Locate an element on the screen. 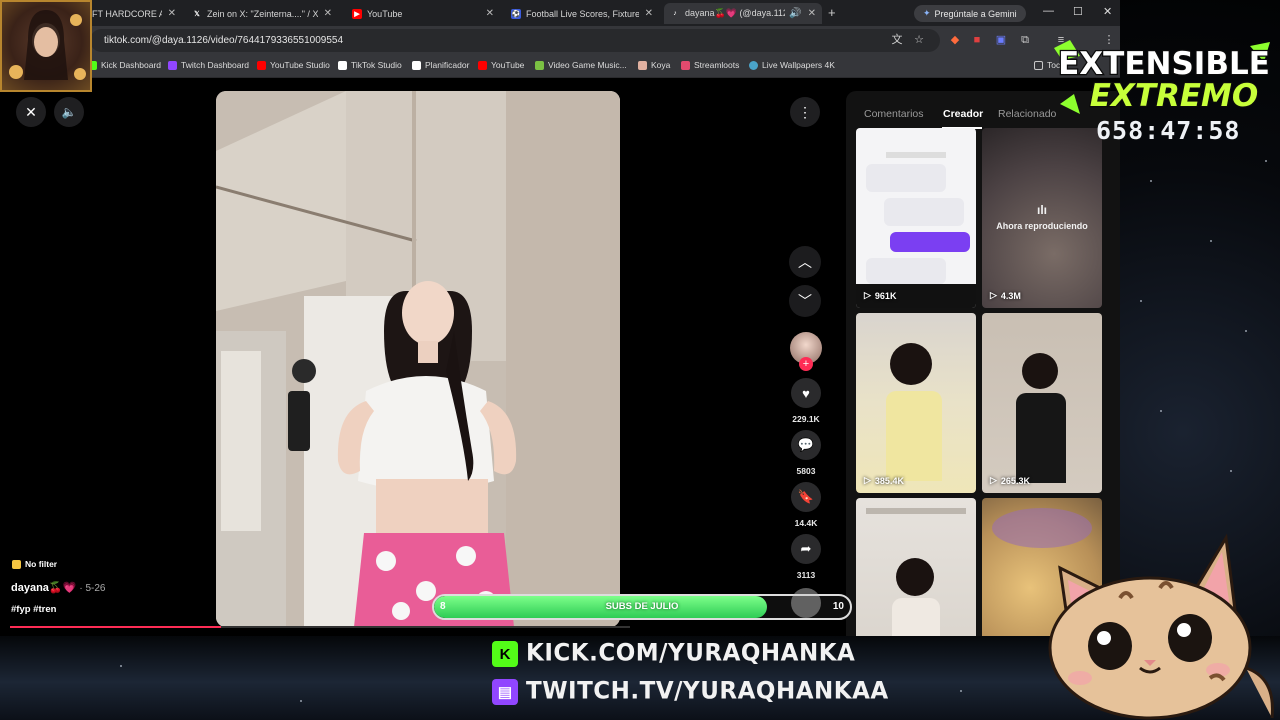 Image resolution: width=1280 pixels, height=720 pixels. minimize-button: — is located at coordinates (1048, 11).